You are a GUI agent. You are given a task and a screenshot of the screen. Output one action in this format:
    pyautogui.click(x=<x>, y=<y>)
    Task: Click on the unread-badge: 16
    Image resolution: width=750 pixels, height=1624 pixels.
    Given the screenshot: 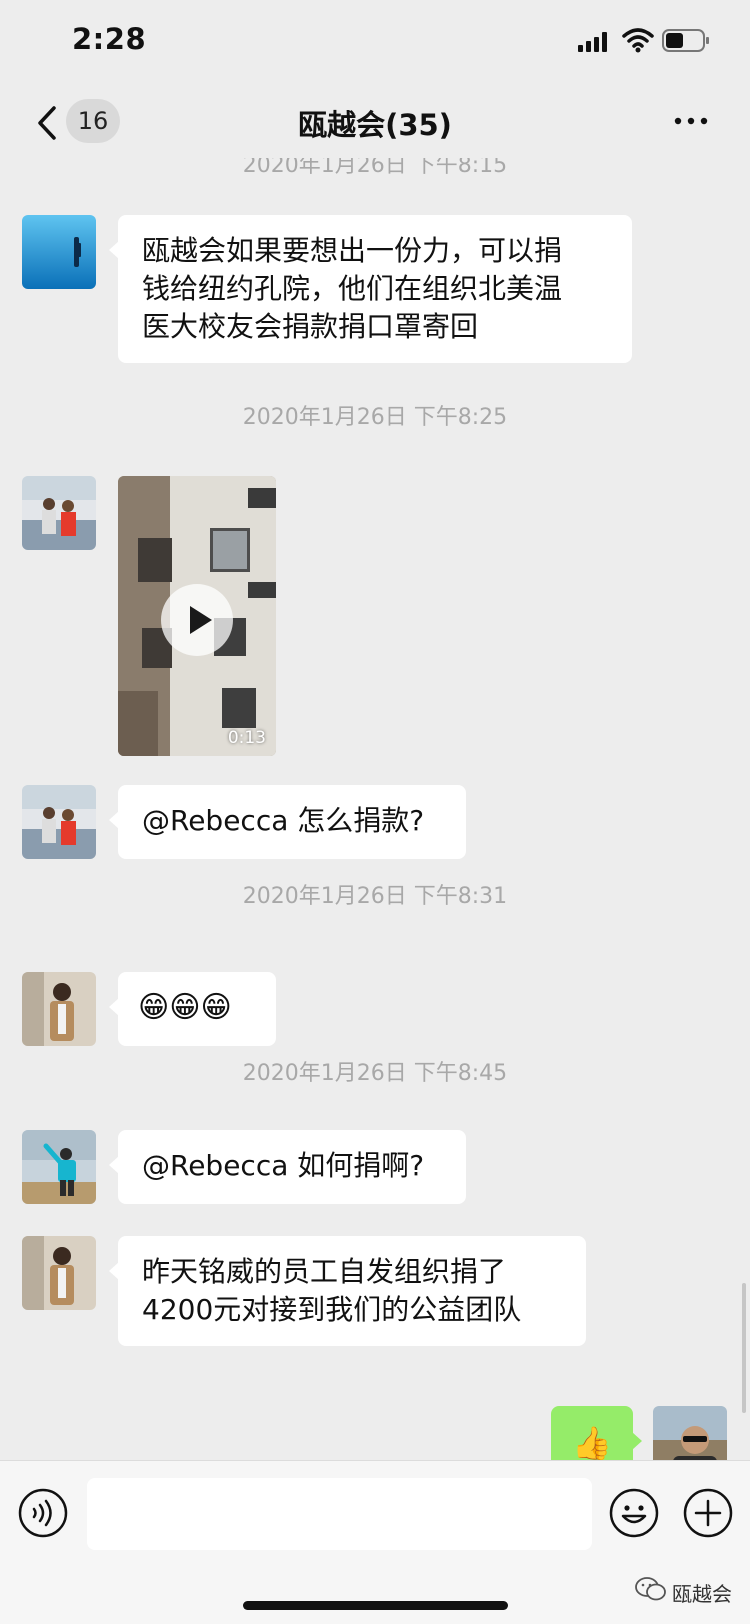 What is the action you would take?
    pyautogui.click(x=93, y=121)
    